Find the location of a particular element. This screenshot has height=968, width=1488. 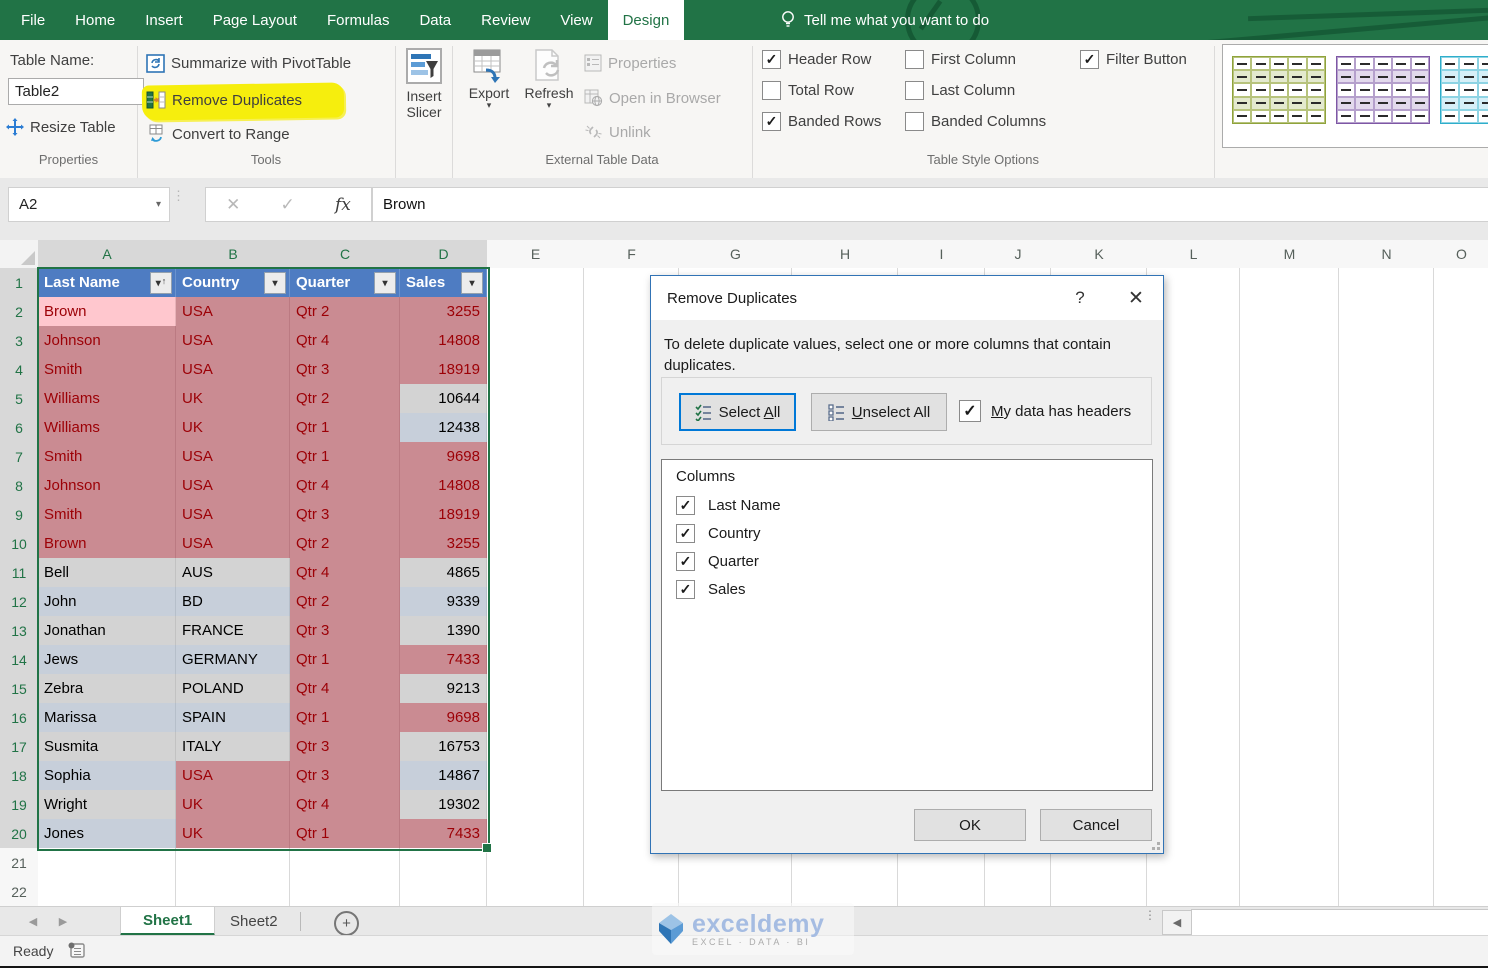

cell-D14: 7433 is located at coordinates (443, 660).